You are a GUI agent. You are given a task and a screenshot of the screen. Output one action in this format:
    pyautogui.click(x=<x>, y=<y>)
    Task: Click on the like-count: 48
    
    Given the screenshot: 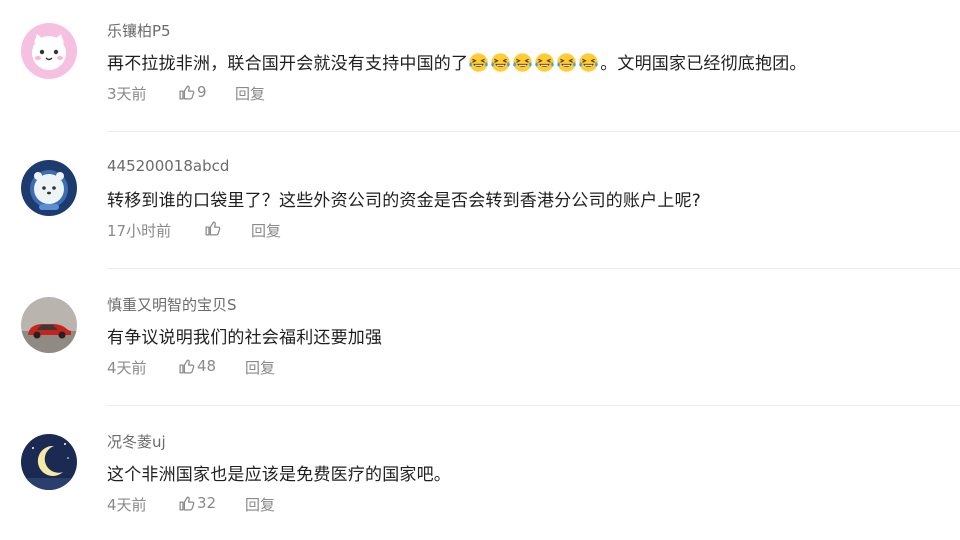 What is the action you would take?
    pyautogui.click(x=207, y=366)
    